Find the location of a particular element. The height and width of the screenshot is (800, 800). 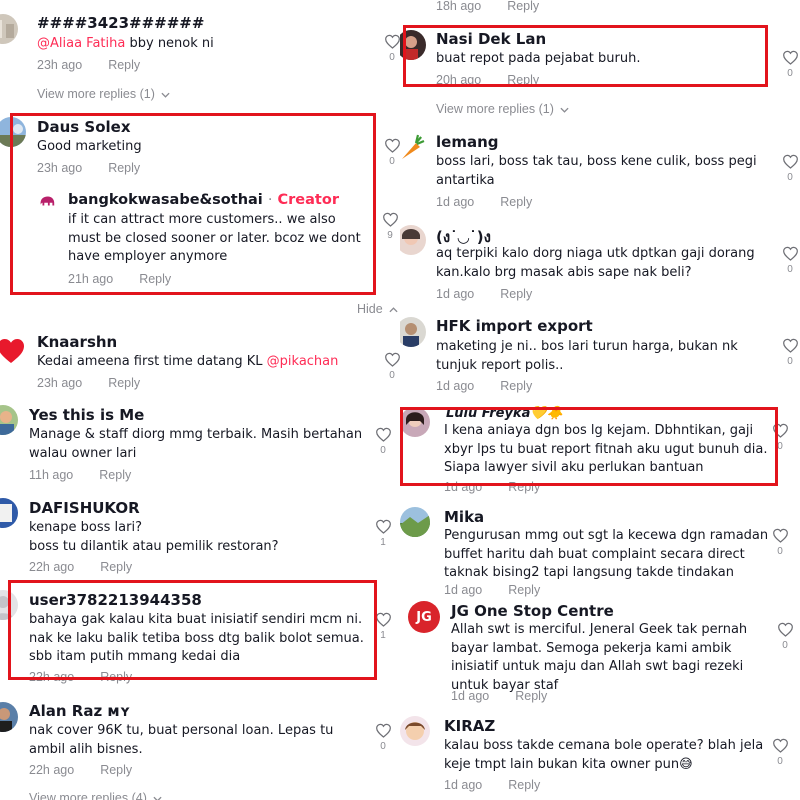

like-count: 9 is located at coordinates (390, 235).